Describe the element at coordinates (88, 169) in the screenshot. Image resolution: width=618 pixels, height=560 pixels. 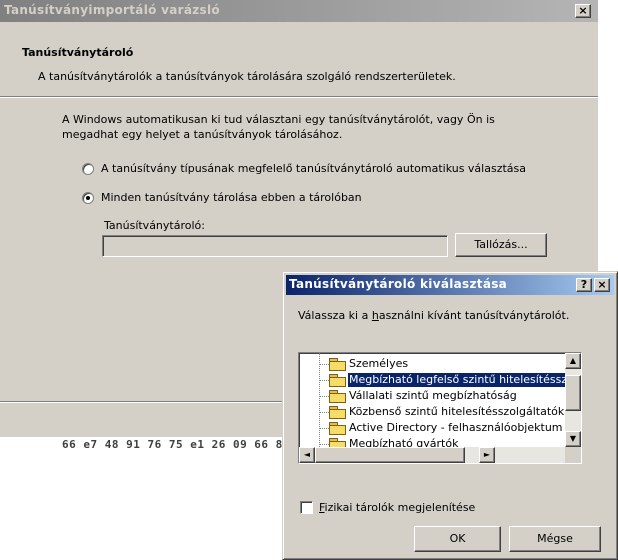
I see `radio-auto-select` at that location.